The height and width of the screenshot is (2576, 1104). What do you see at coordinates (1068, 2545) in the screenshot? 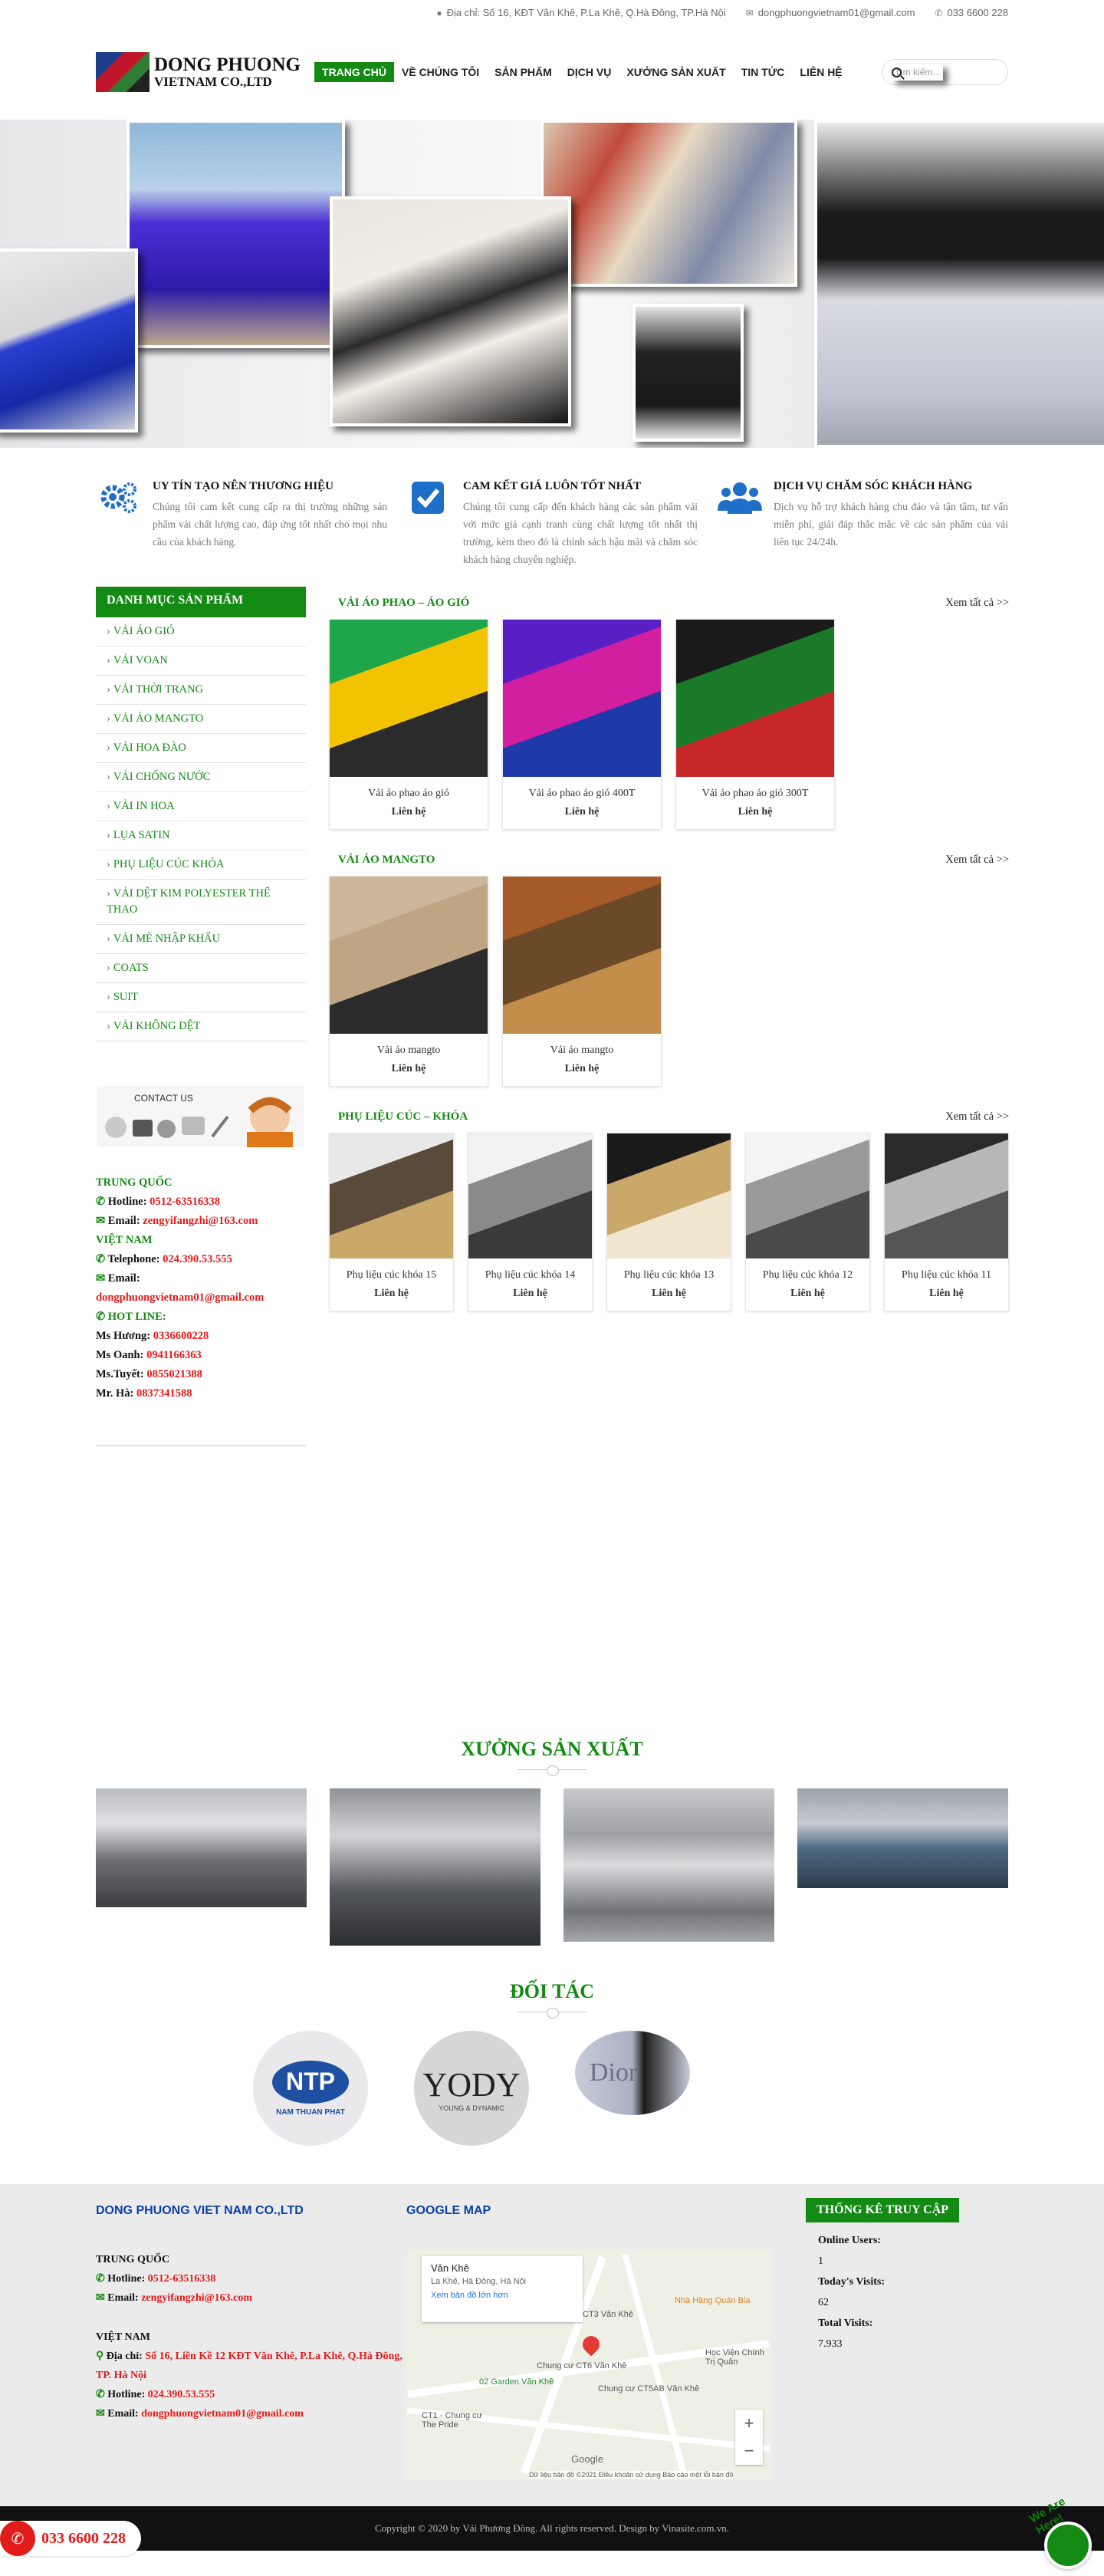
I see `chat-bubble-icon` at bounding box center [1068, 2545].